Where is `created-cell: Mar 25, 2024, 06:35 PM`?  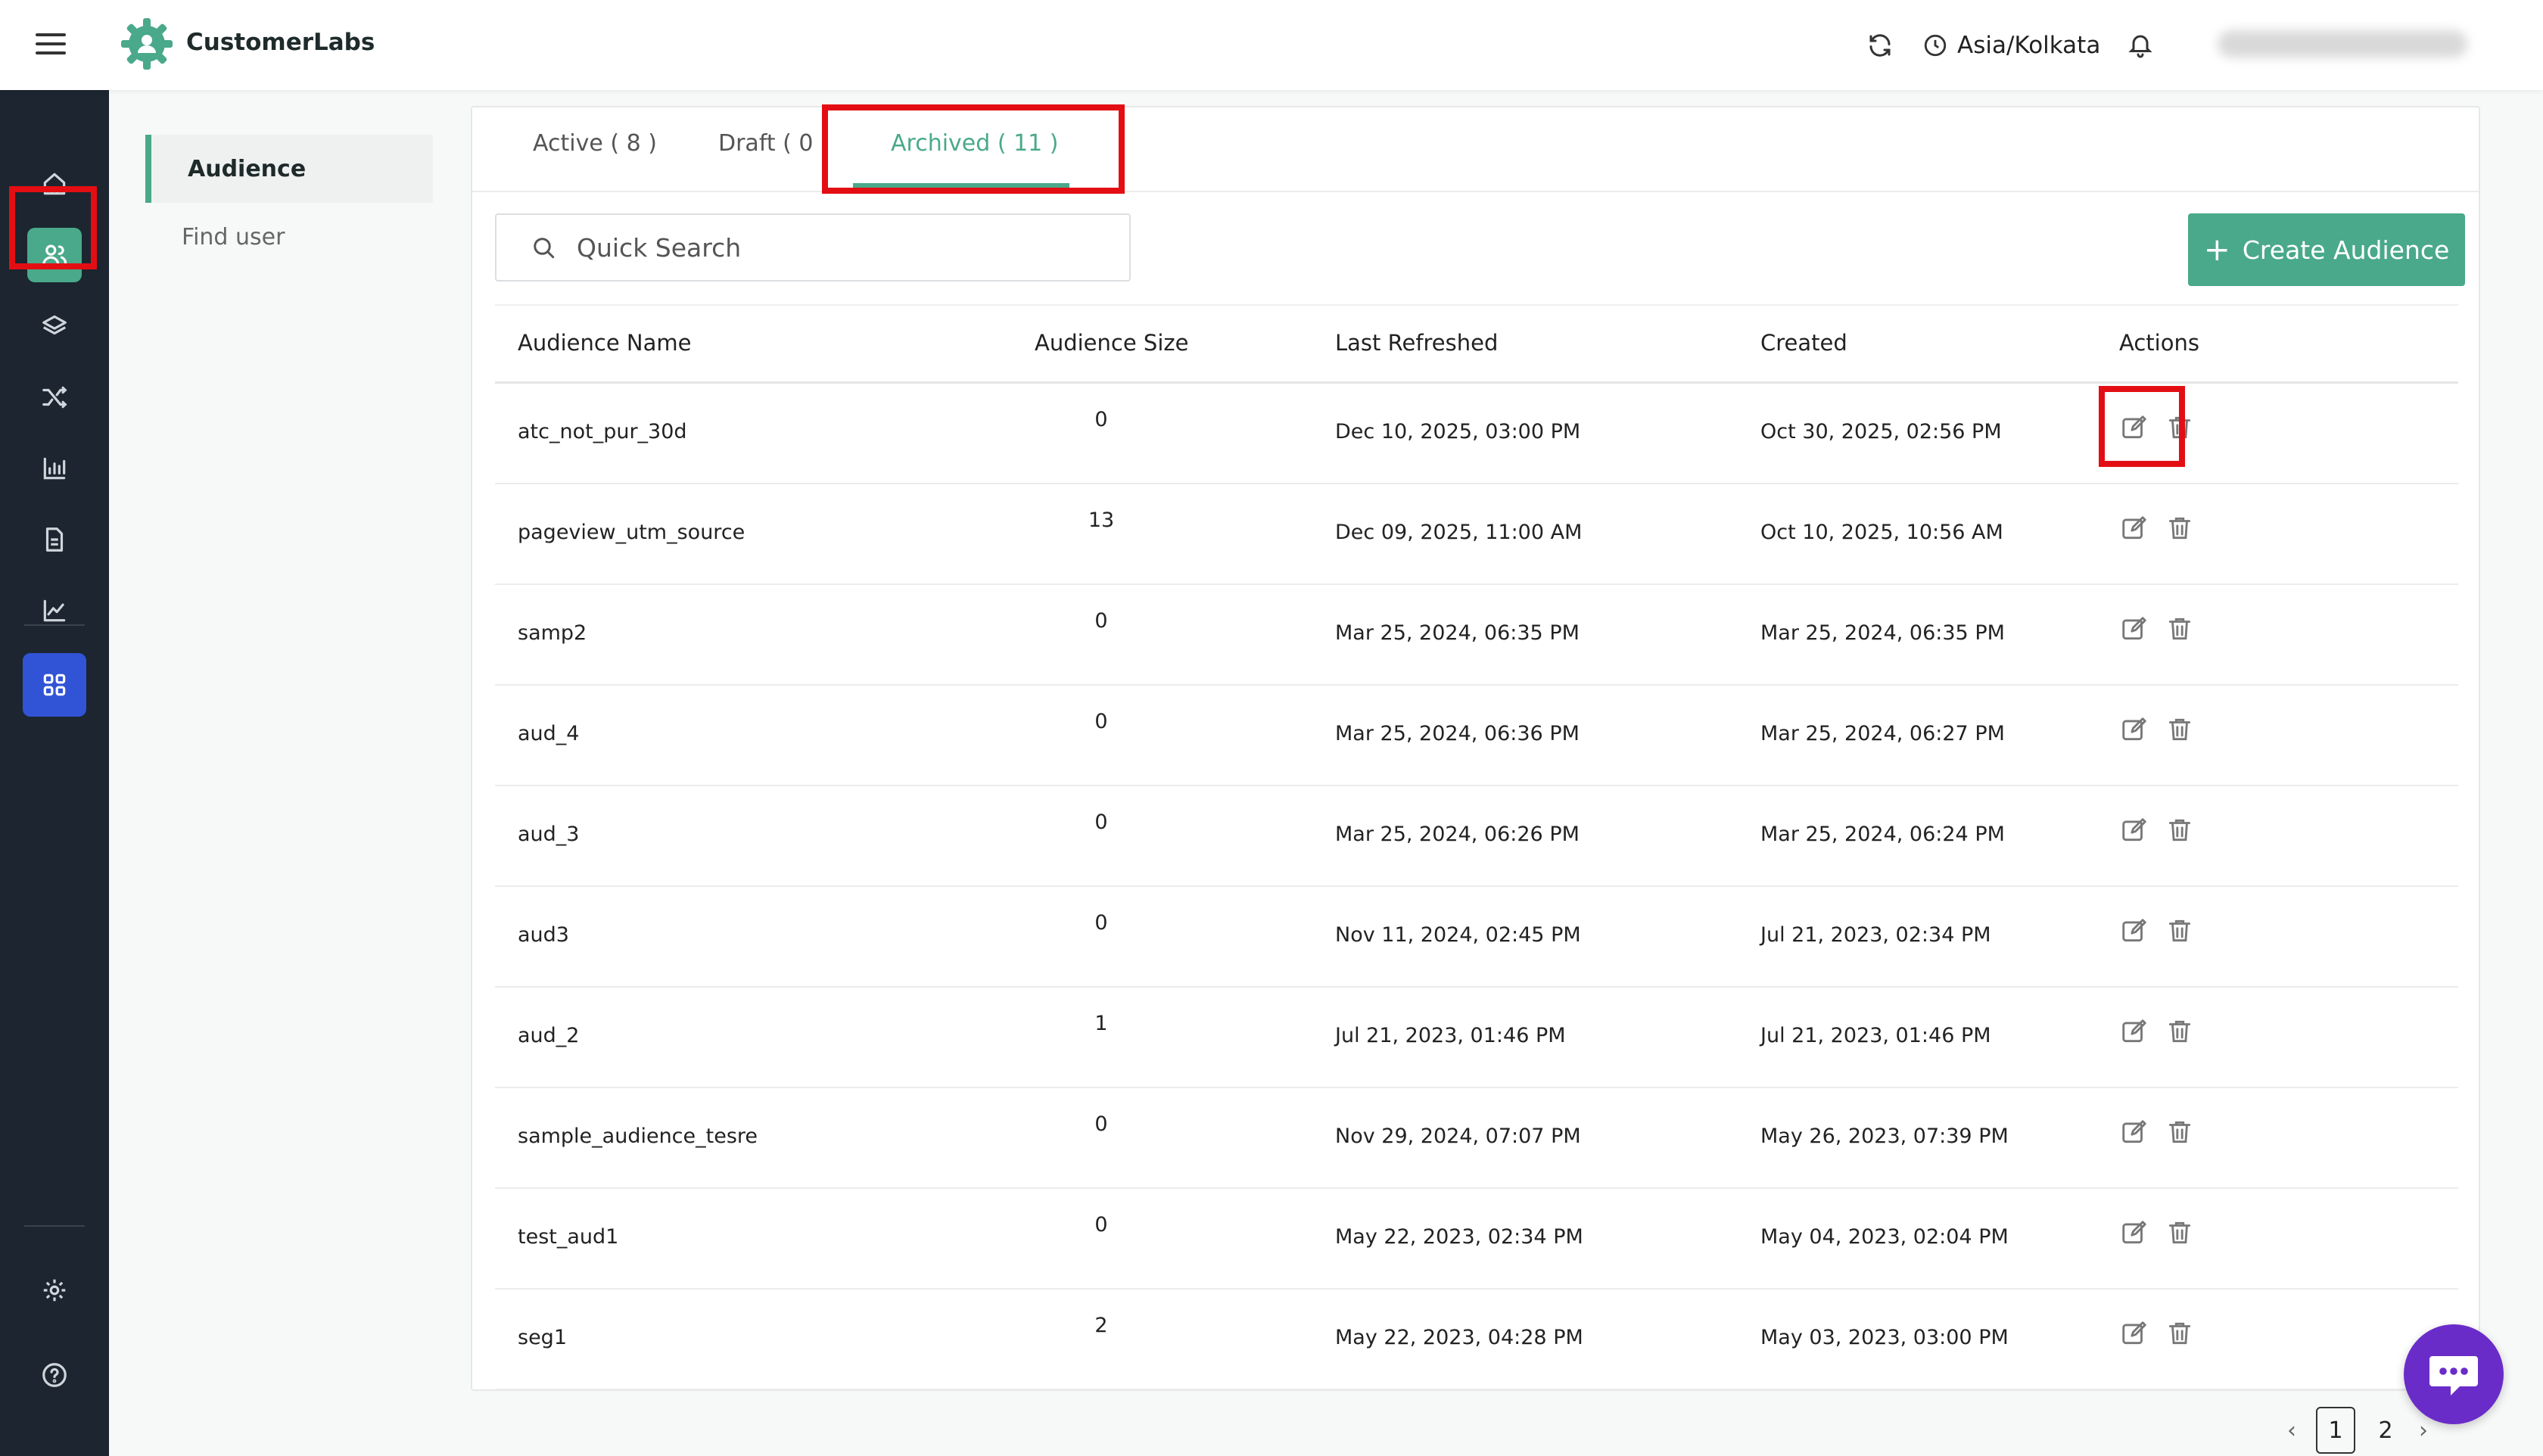 created-cell: Mar 25, 2024, 06:35 PM is located at coordinates (1882, 633).